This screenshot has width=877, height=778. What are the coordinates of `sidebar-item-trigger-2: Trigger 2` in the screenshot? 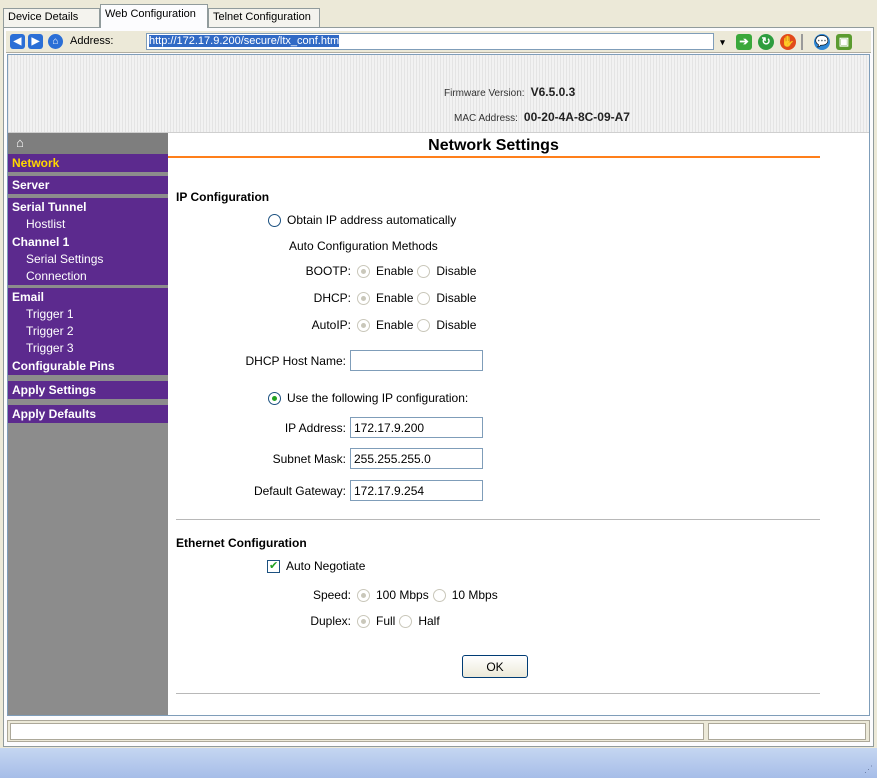 It's located at (88, 331).